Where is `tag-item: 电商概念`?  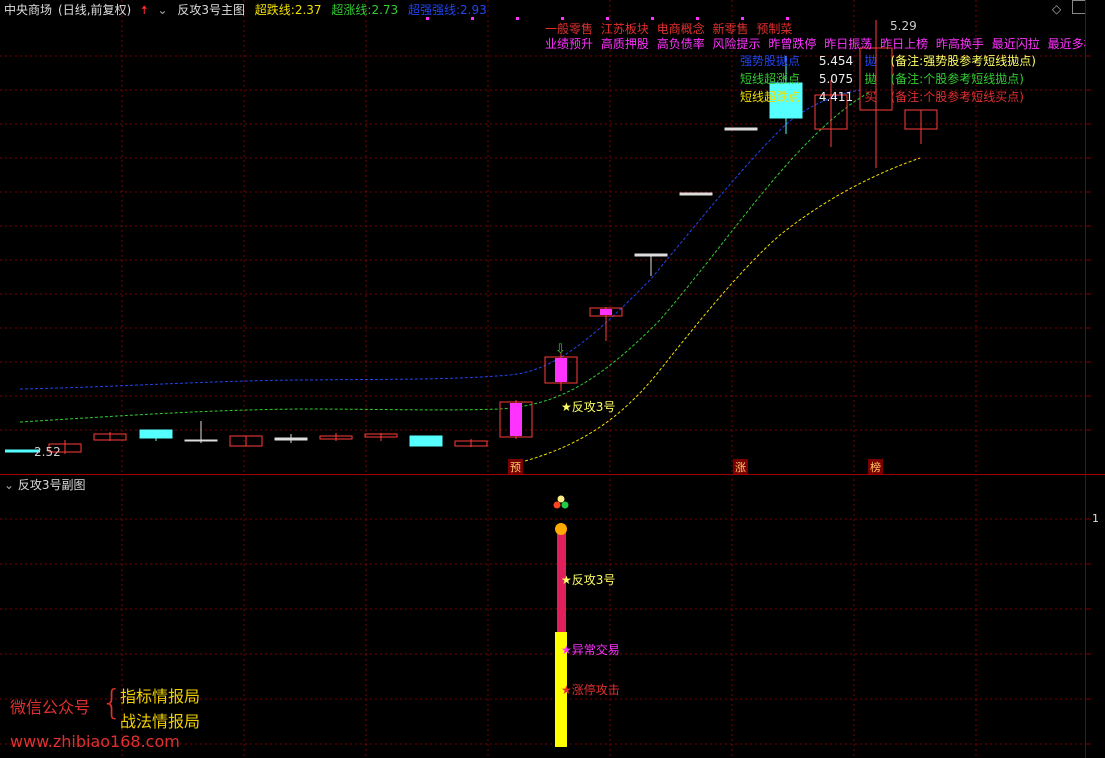 tag-item: 电商概念 is located at coordinates (681, 29).